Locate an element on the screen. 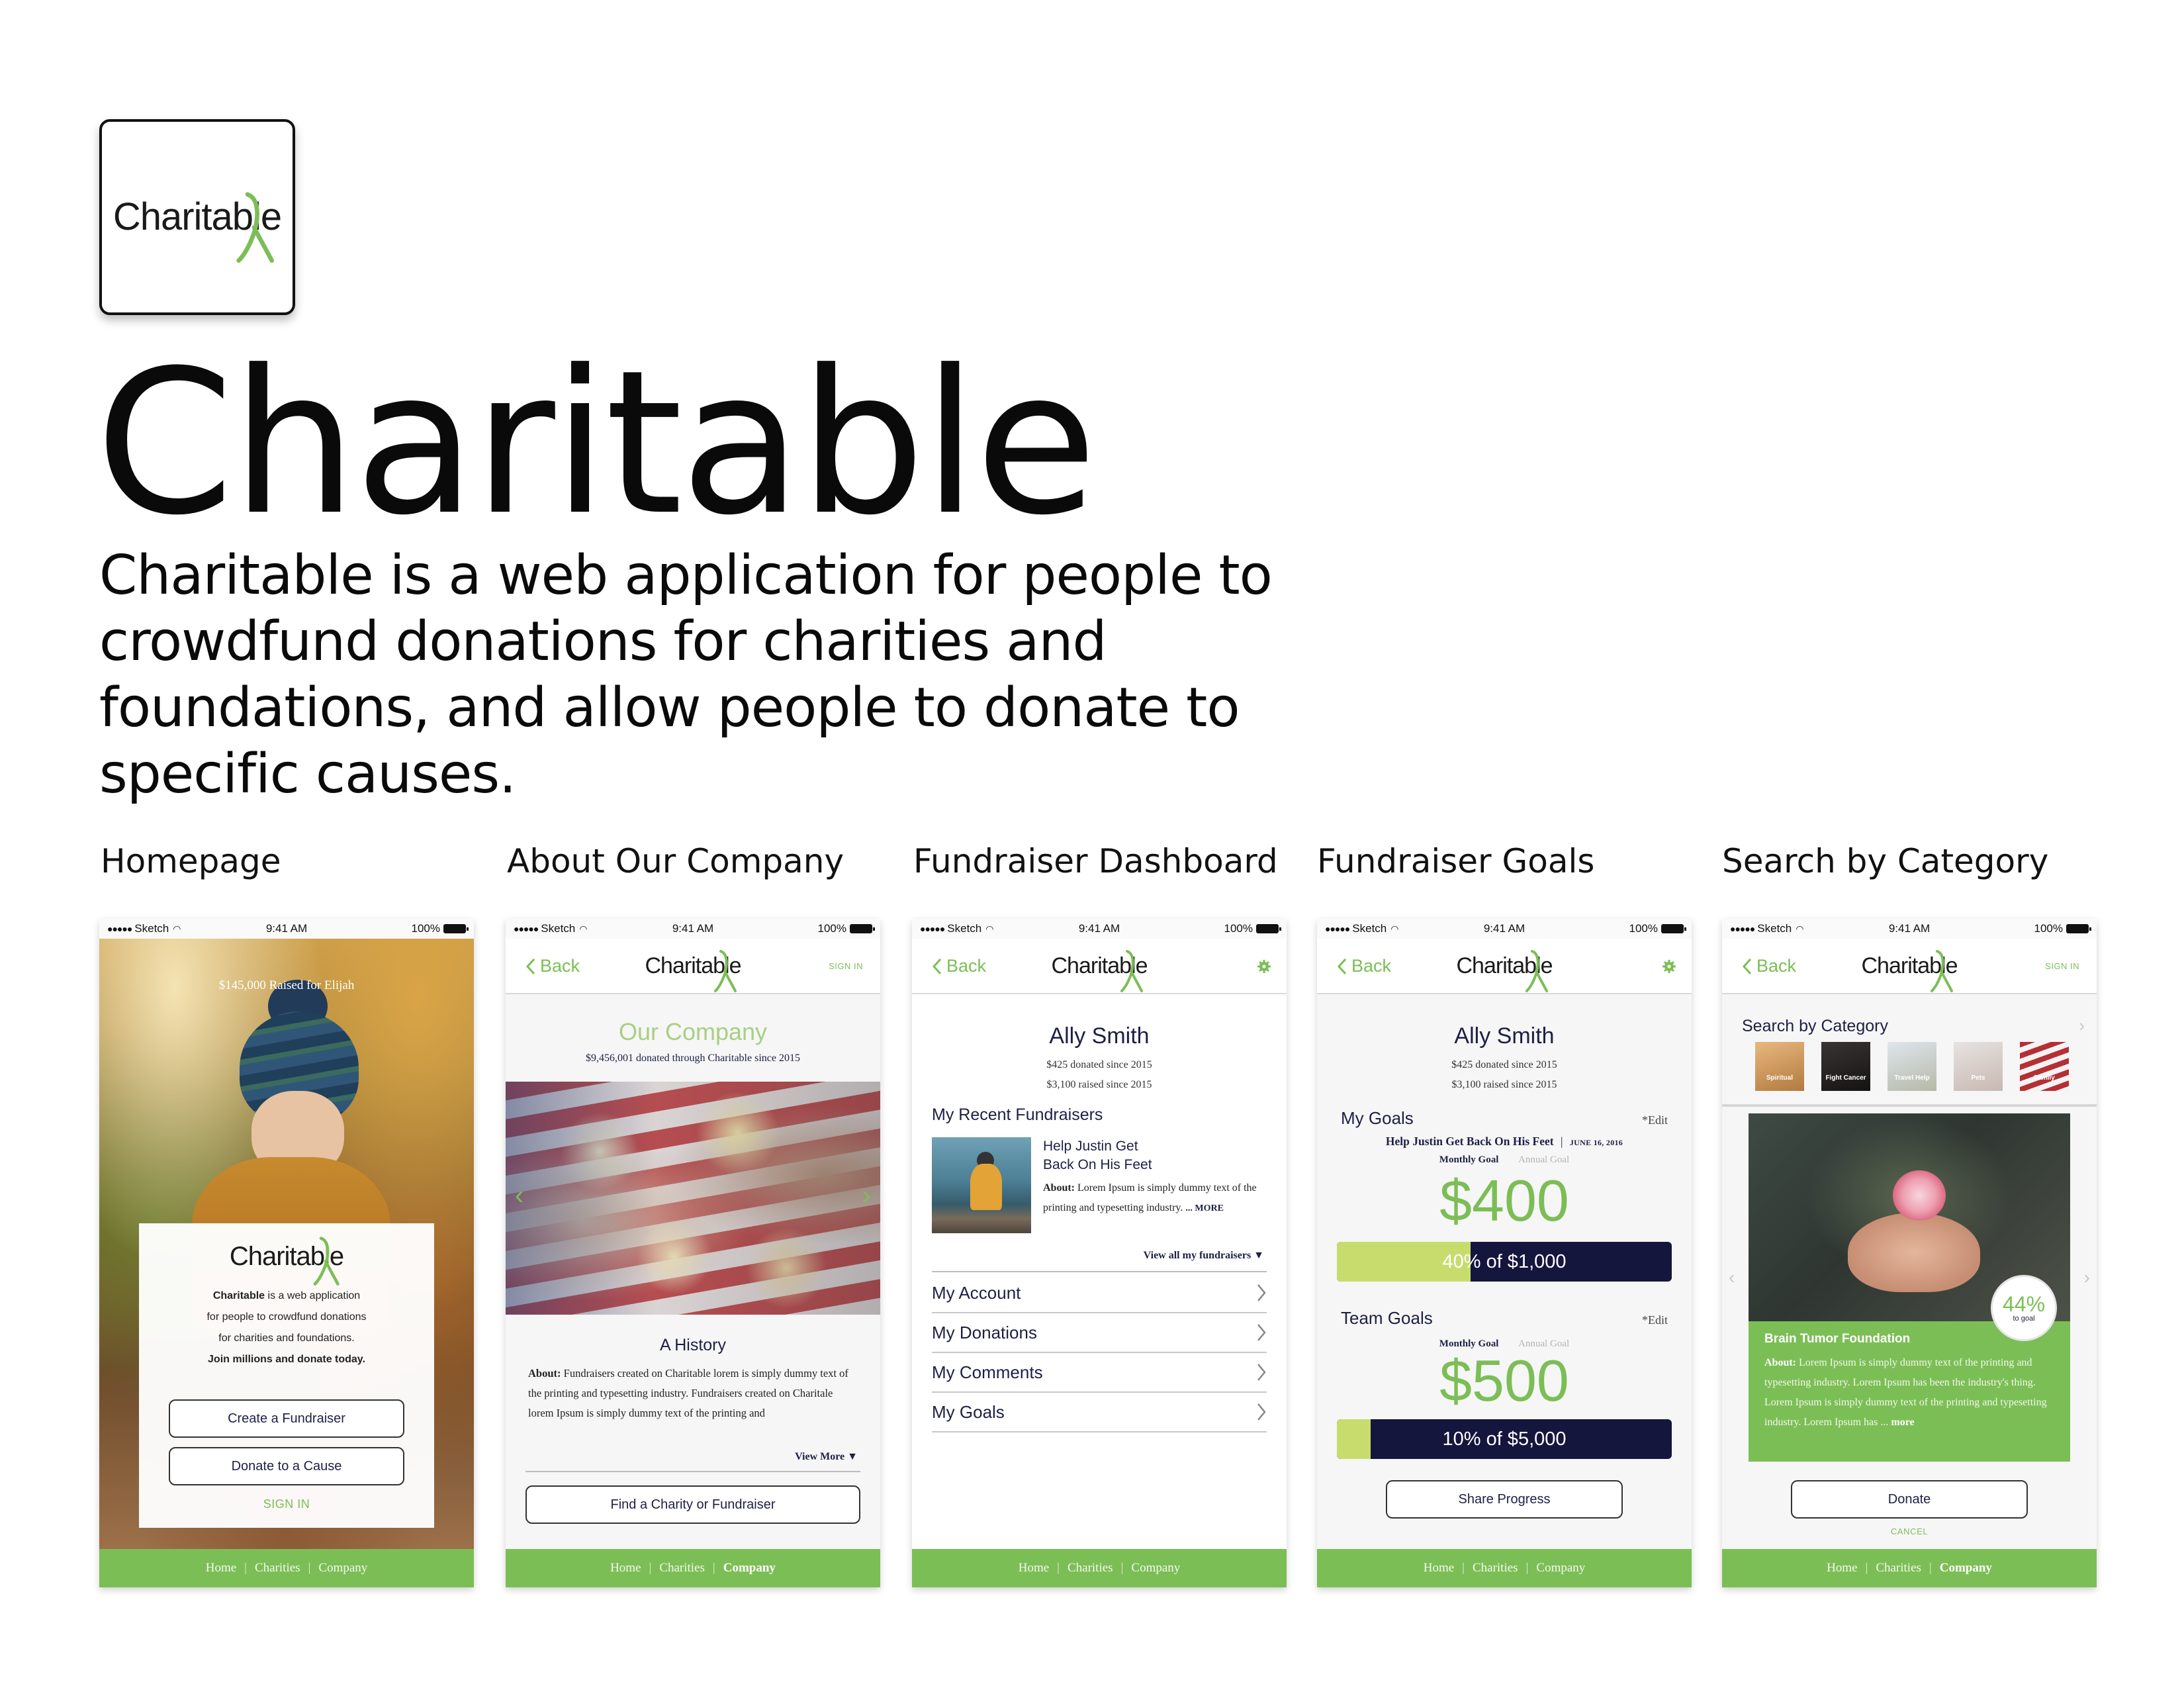 The height and width of the screenshot is (1688, 2184). menu-my-comments: My Comments is located at coordinates (1099, 1373).